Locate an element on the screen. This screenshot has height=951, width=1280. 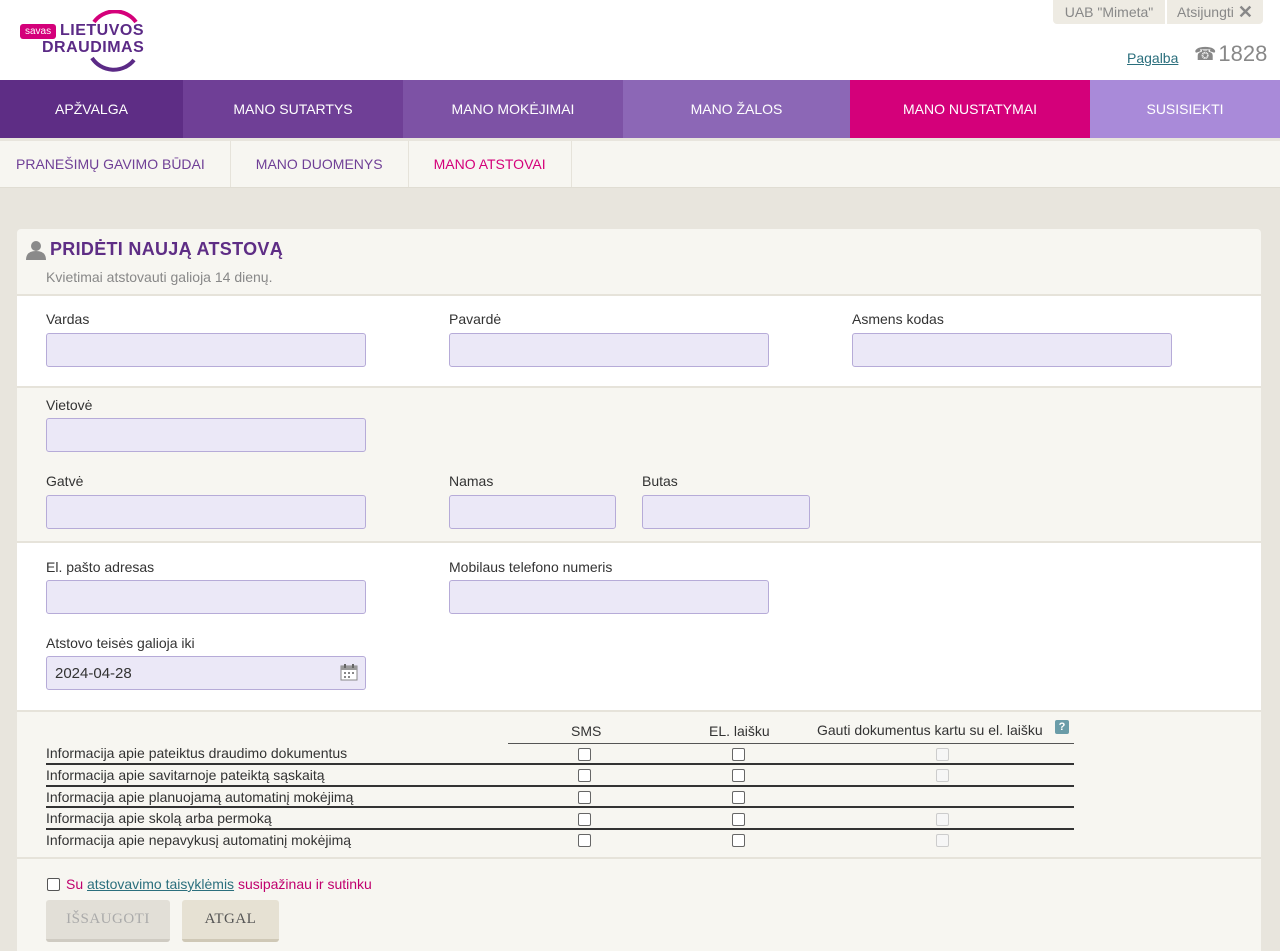
subtab-my-data: MANO DUOMENYS is located at coordinates (320, 164).